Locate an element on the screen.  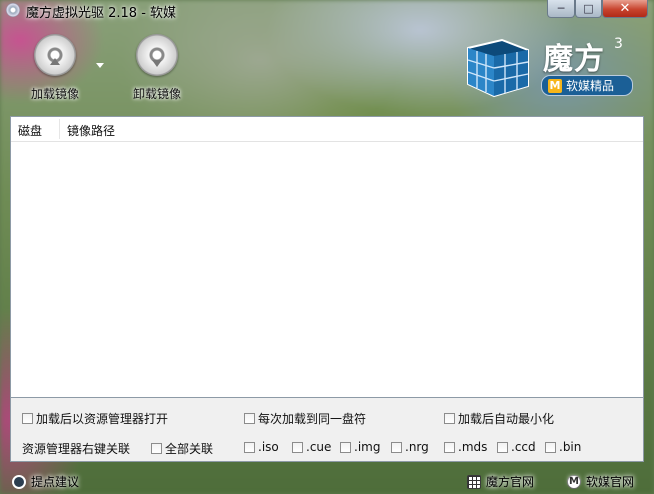
ext-iso-checkbox: .iso is located at coordinates (261, 447).